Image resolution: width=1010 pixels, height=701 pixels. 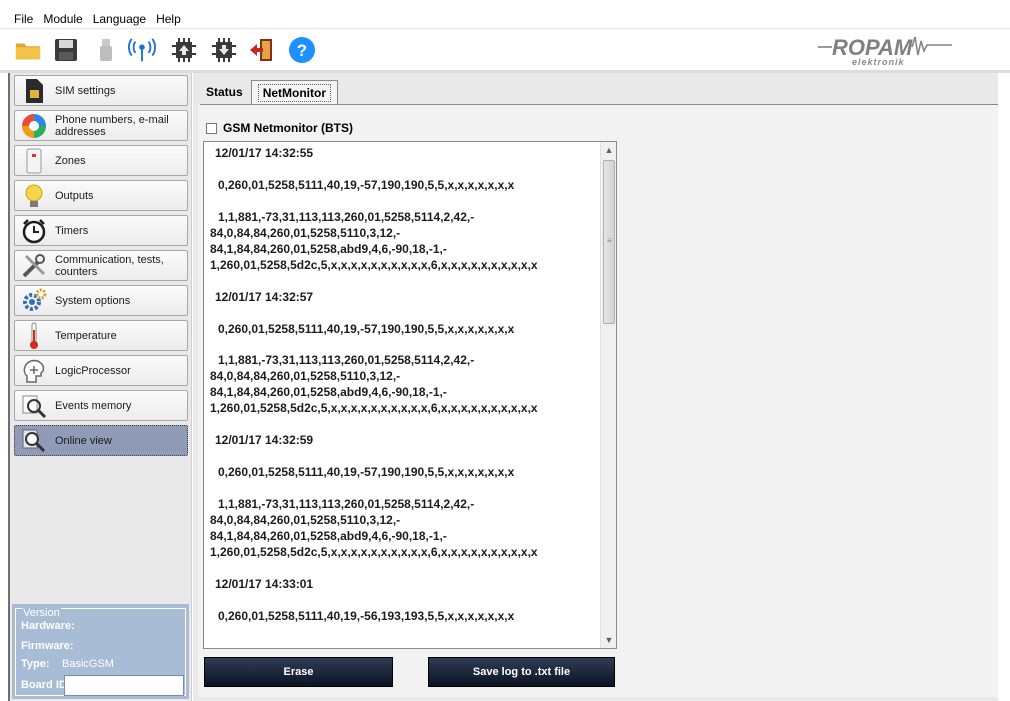 What do you see at coordinates (609, 640) in the screenshot?
I see `scroll-down-arrow-icon: ▼` at bounding box center [609, 640].